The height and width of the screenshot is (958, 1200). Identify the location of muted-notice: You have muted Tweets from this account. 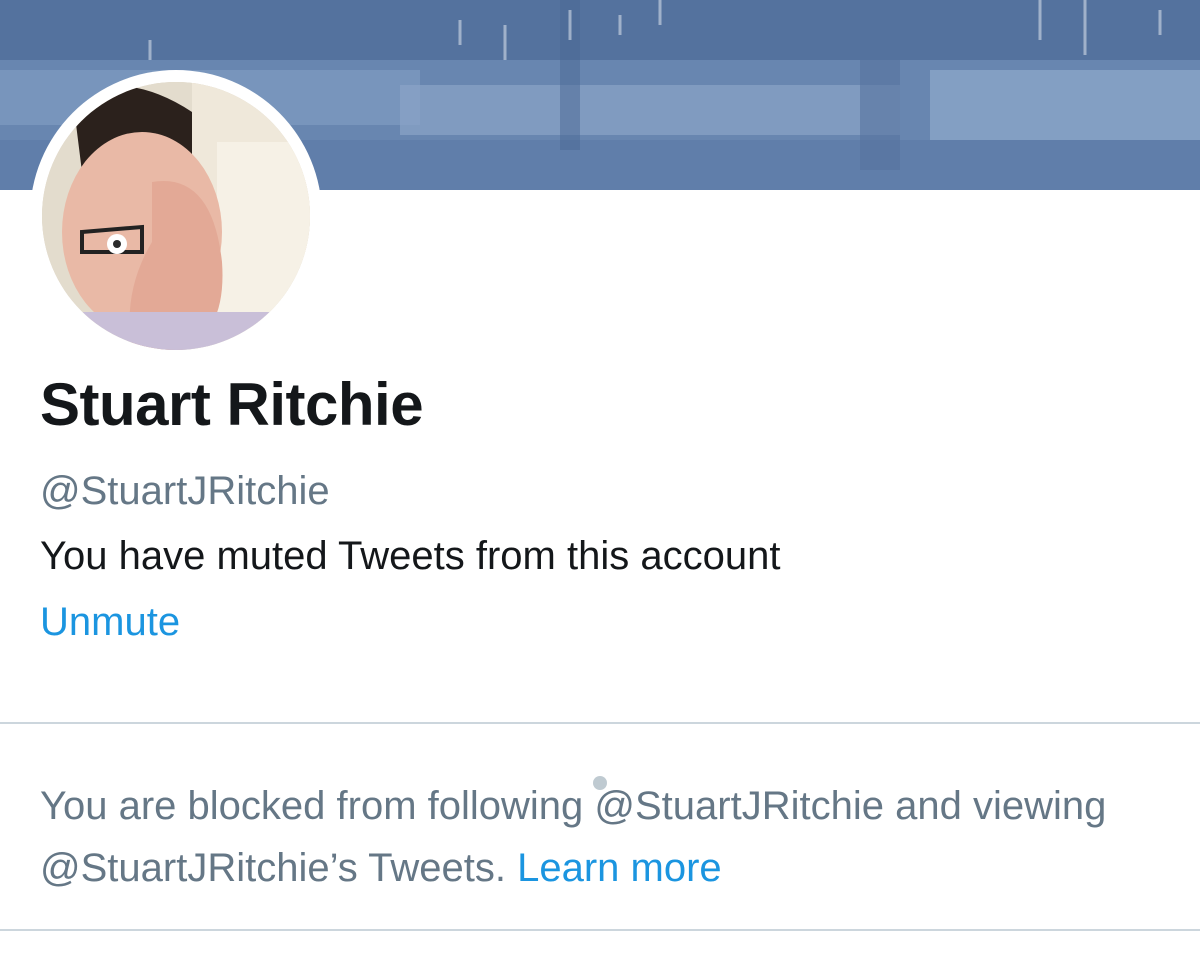
(410, 556).